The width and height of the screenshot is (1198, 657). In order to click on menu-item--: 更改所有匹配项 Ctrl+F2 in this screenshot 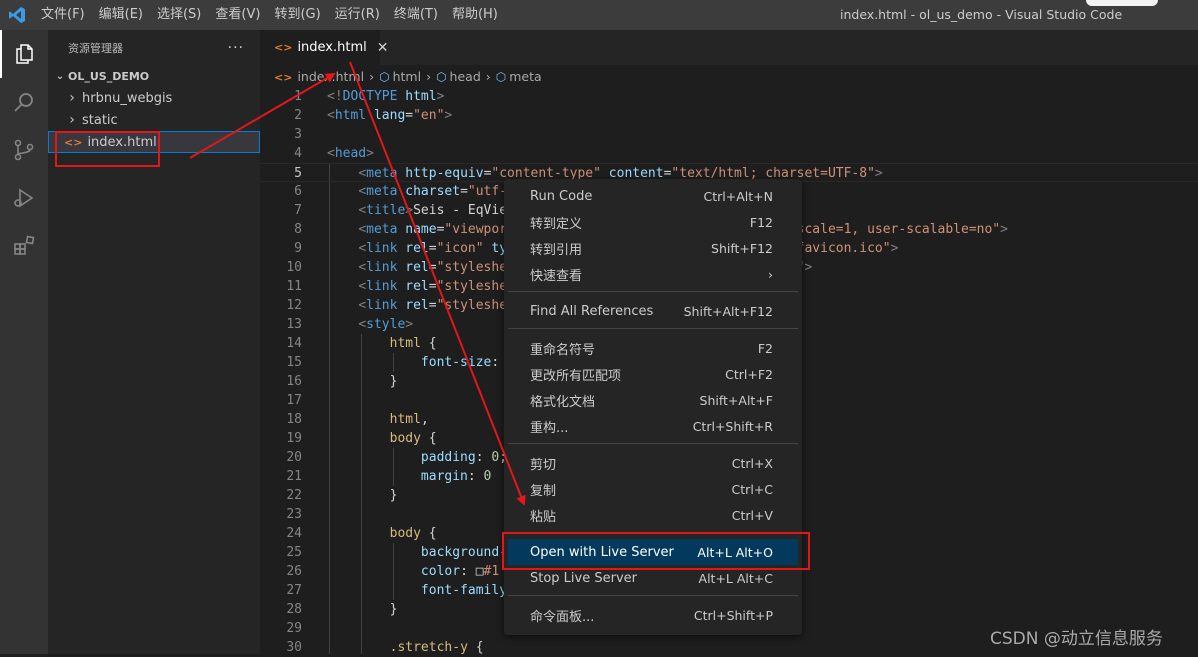, I will do `click(653, 374)`.